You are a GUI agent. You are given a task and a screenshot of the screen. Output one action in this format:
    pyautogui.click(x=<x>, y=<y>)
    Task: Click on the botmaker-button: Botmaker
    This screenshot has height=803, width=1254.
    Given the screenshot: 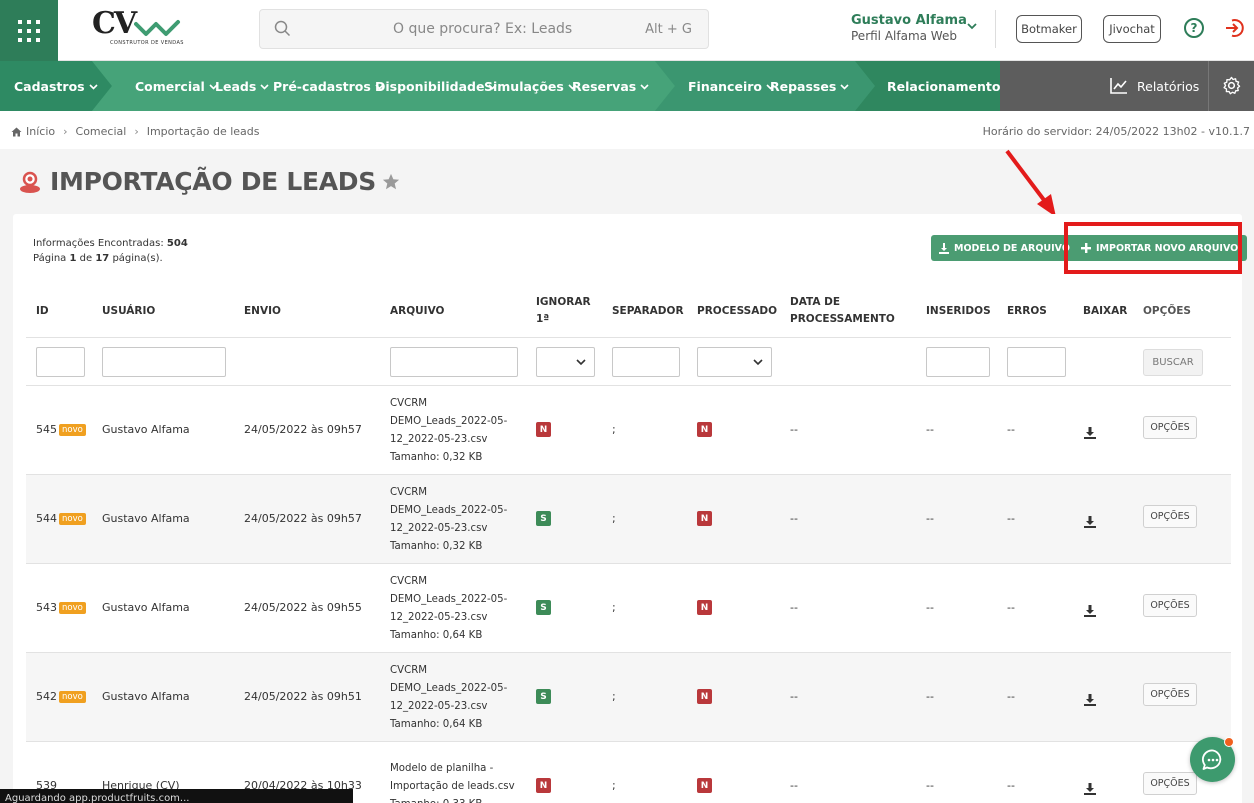 What is the action you would take?
    pyautogui.click(x=1049, y=29)
    